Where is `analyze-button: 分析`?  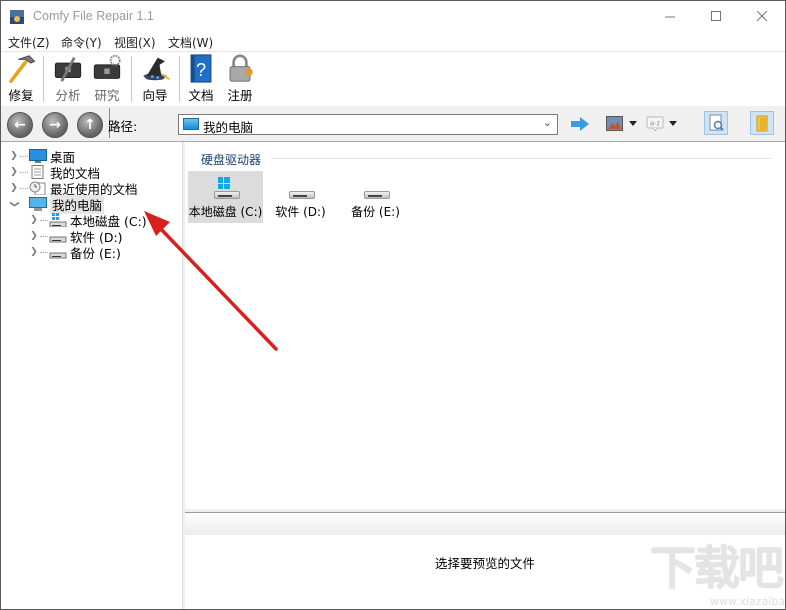 analyze-button: 分析 is located at coordinates (68, 79).